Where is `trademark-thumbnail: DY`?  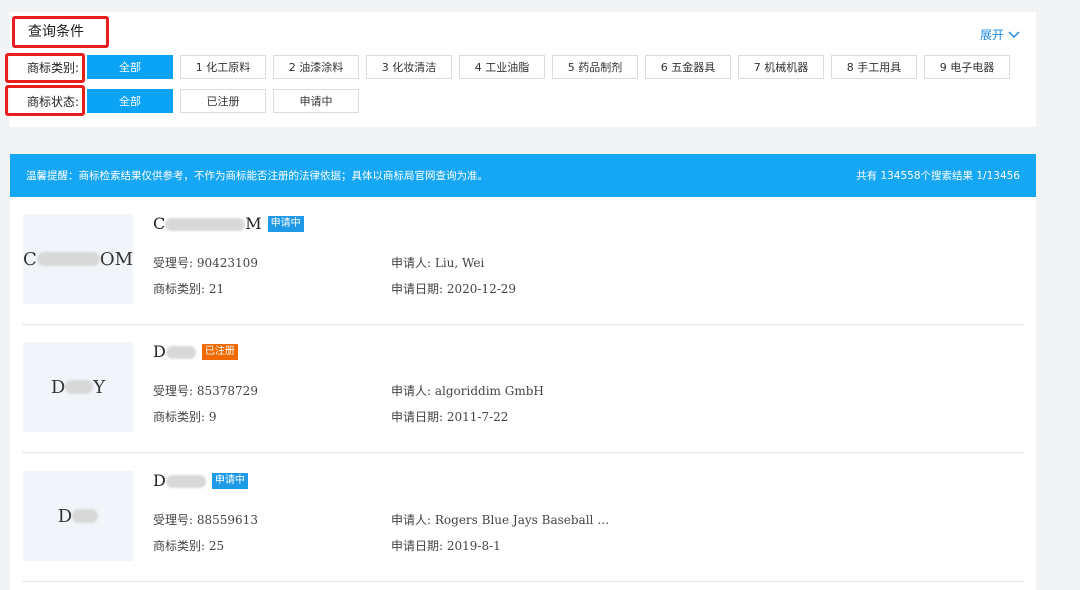
trademark-thumbnail: DY is located at coordinates (78, 387).